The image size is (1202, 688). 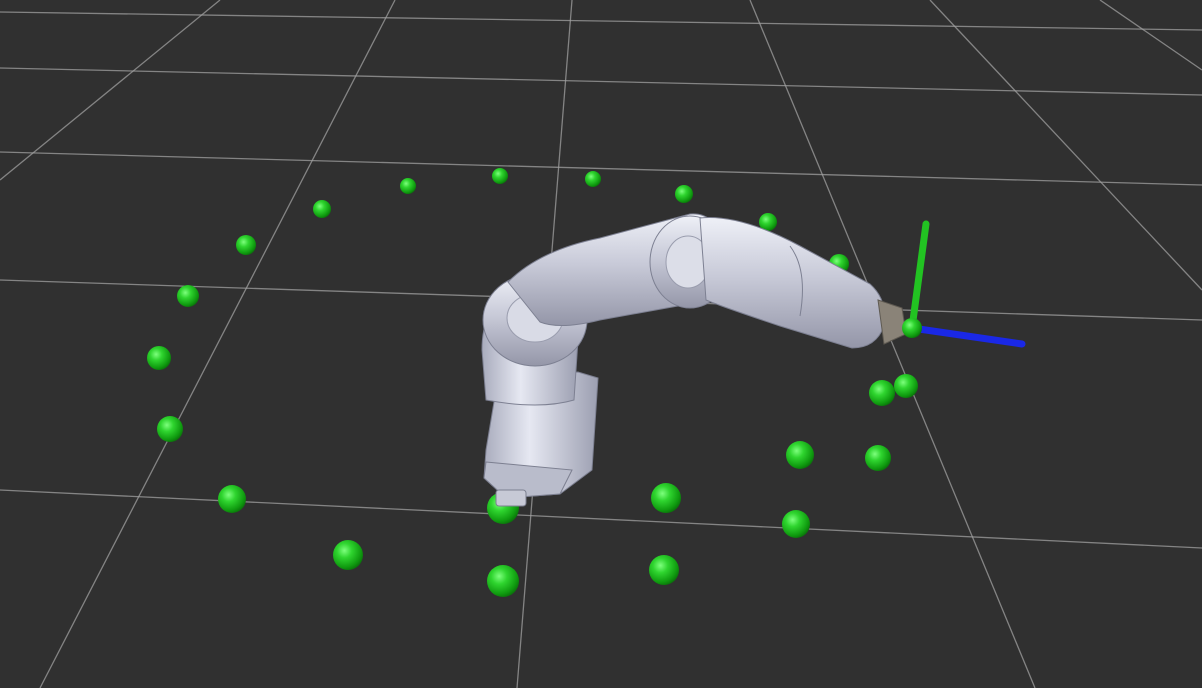 What do you see at coordinates (964, 284) in the screenshot?
I see `tf-axes` at bounding box center [964, 284].